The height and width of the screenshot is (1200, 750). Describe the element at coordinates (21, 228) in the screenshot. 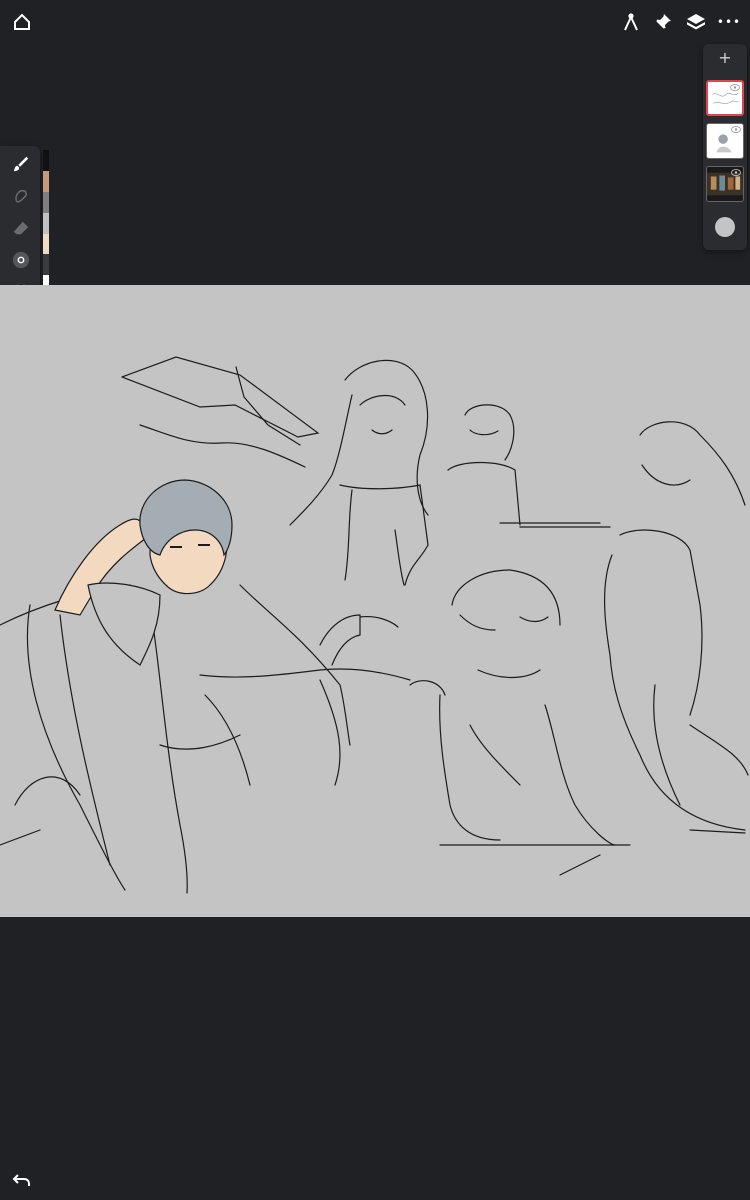

I see `eraser-icon` at that location.